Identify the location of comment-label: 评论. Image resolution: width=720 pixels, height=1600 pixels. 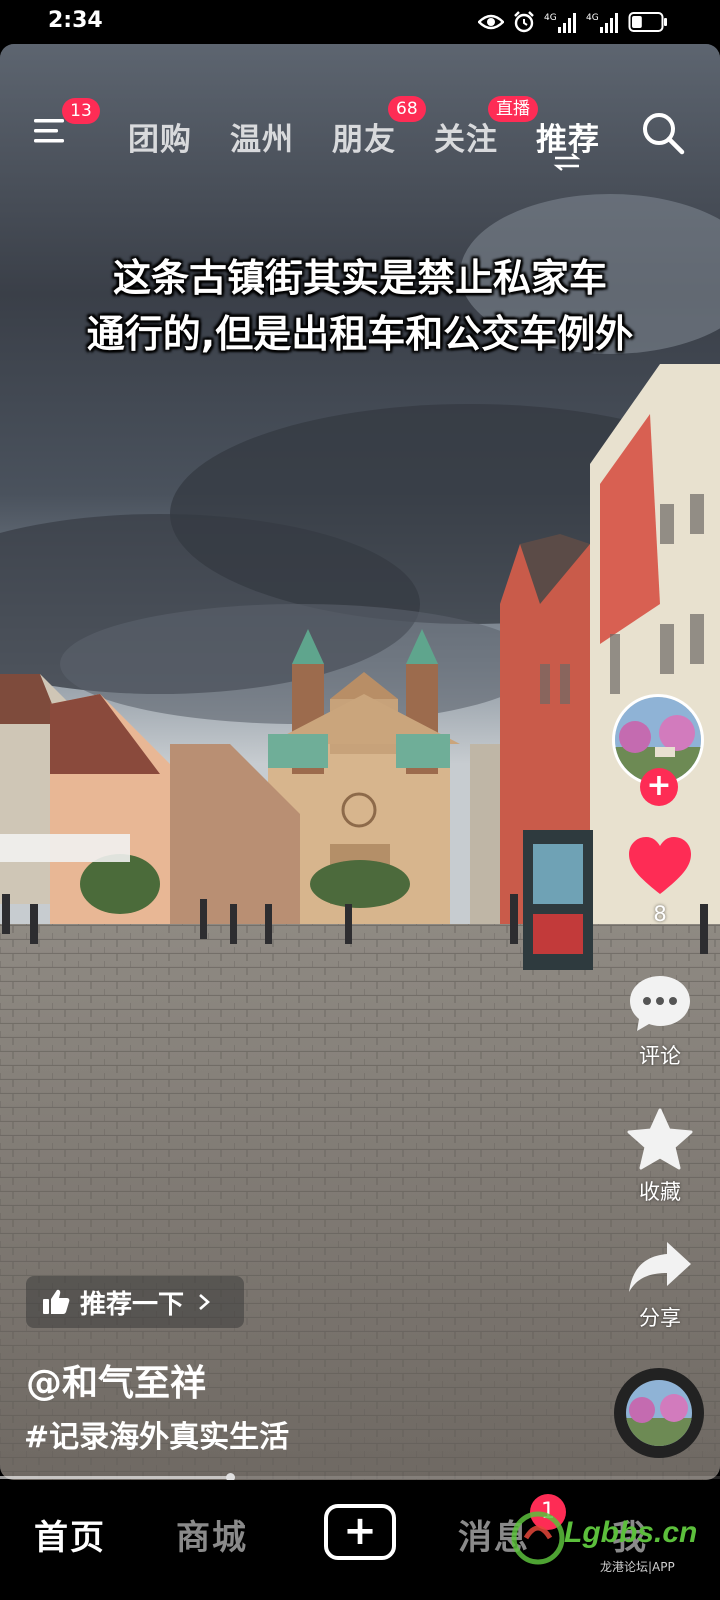
(660, 1056).